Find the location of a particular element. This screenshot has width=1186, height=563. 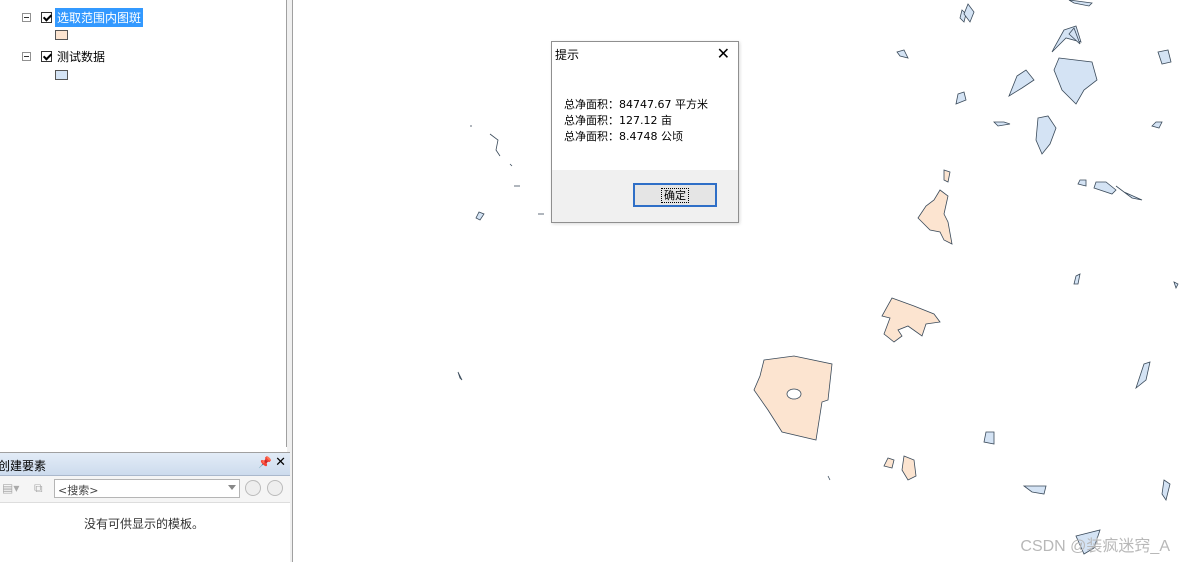

panel-title-bar: 创建要素 📌 ✕ is located at coordinates (145, 464).